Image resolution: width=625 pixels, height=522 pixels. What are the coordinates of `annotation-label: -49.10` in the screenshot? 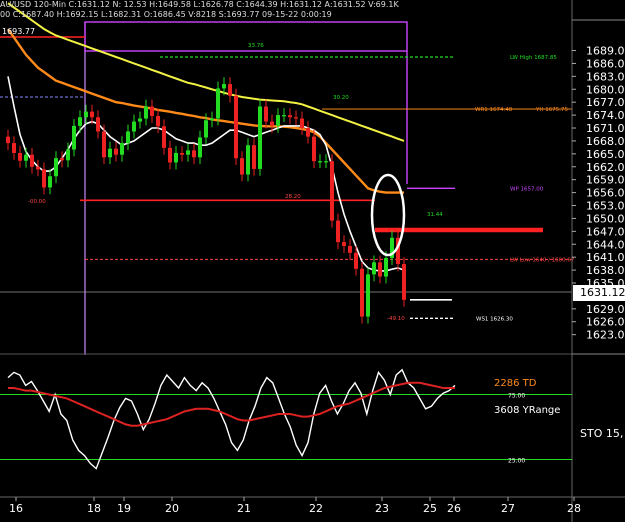 It's located at (396, 319).